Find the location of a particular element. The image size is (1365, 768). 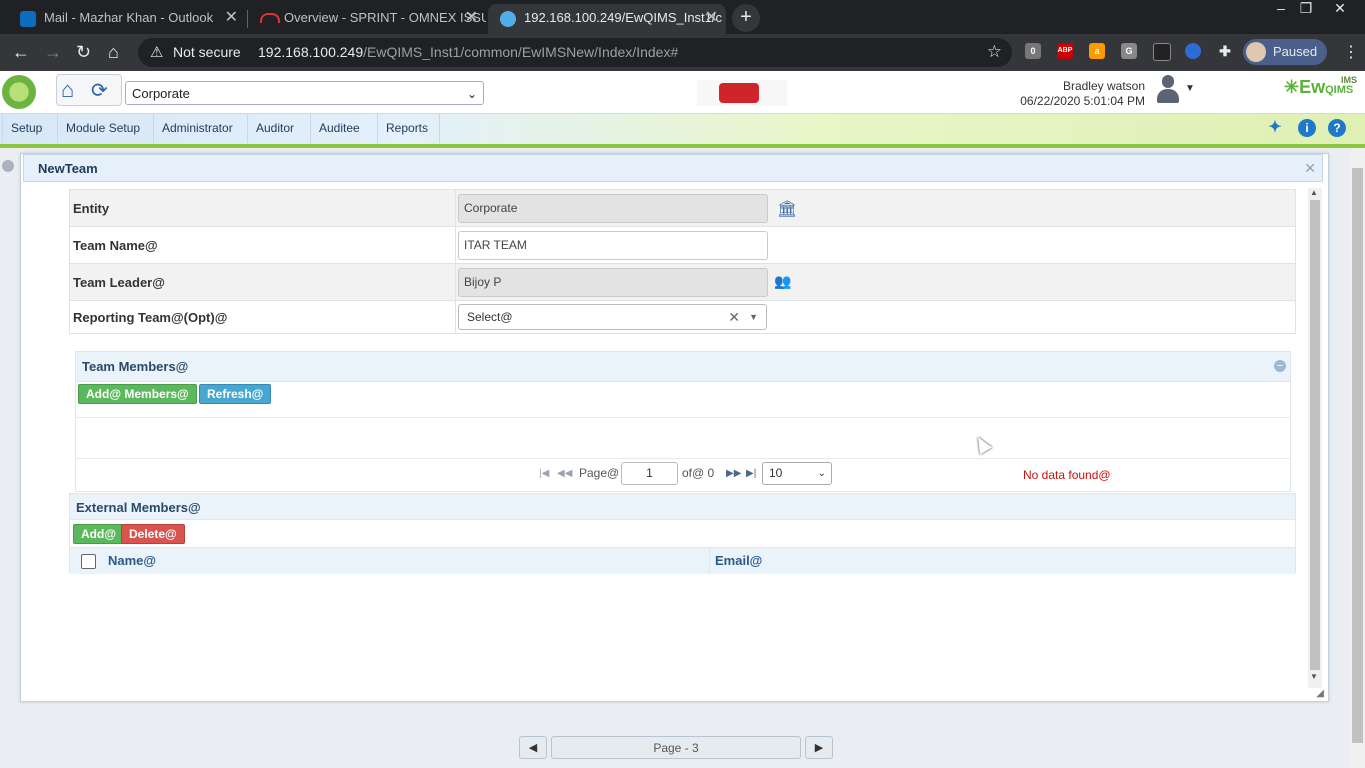

security-label: Not secure is located at coordinates (207, 52).